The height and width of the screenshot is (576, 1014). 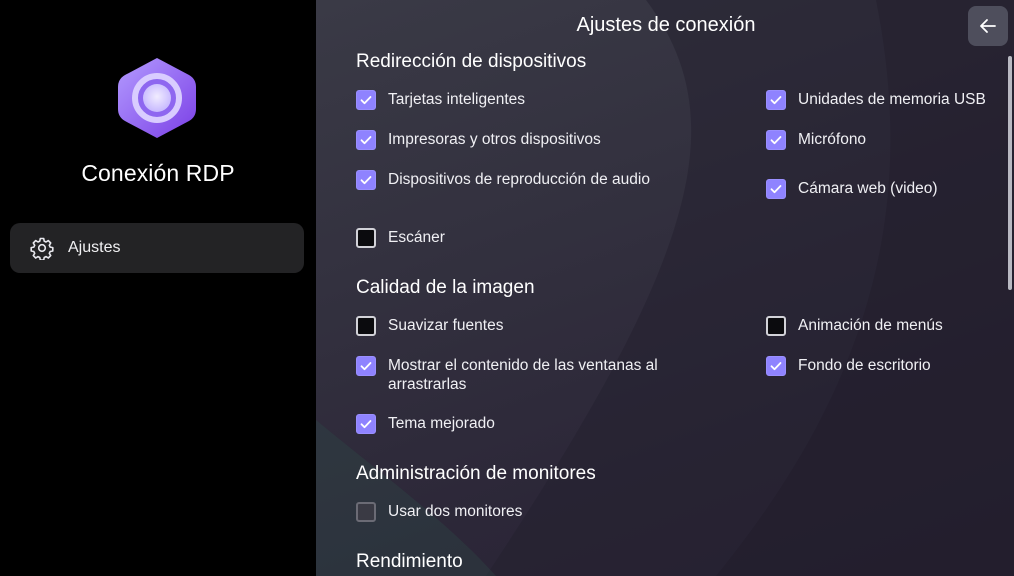 I want to click on page-title: Ajustes de conexión, so click(x=666, y=25).